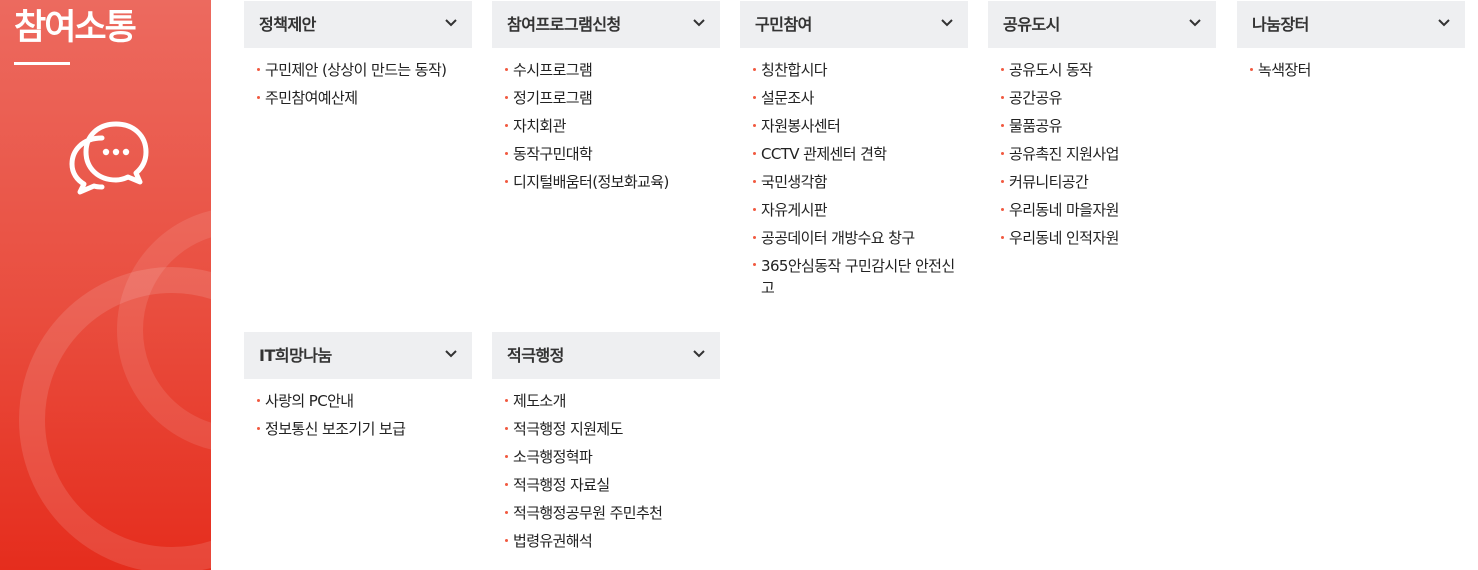 This screenshot has width=1478, height=570. I want to click on menu-link: 제도소개, so click(617, 401).